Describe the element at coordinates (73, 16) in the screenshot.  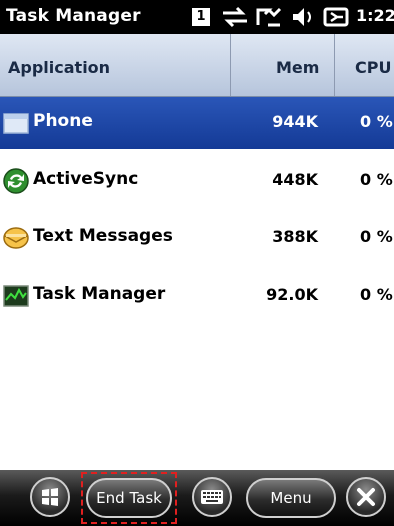
I see `window-title: Task Manager` at that location.